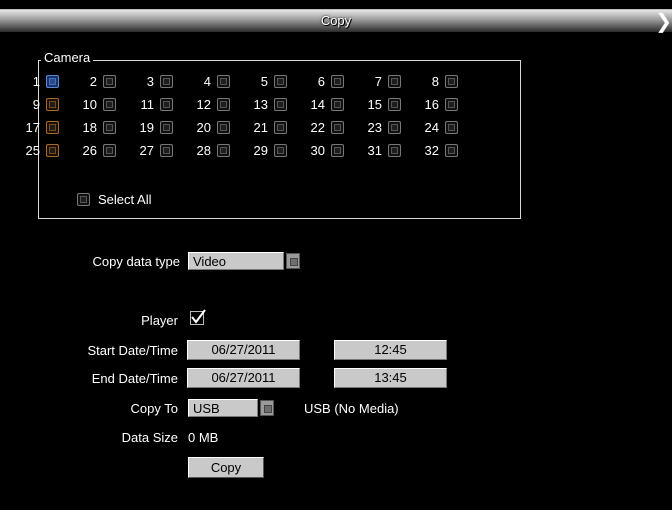 Image resolution: width=672 pixels, height=510 pixels. What do you see at coordinates (32, 127) in the screenshot?
I see `camera-channel-label: 17` at bounding box center [32, 127].